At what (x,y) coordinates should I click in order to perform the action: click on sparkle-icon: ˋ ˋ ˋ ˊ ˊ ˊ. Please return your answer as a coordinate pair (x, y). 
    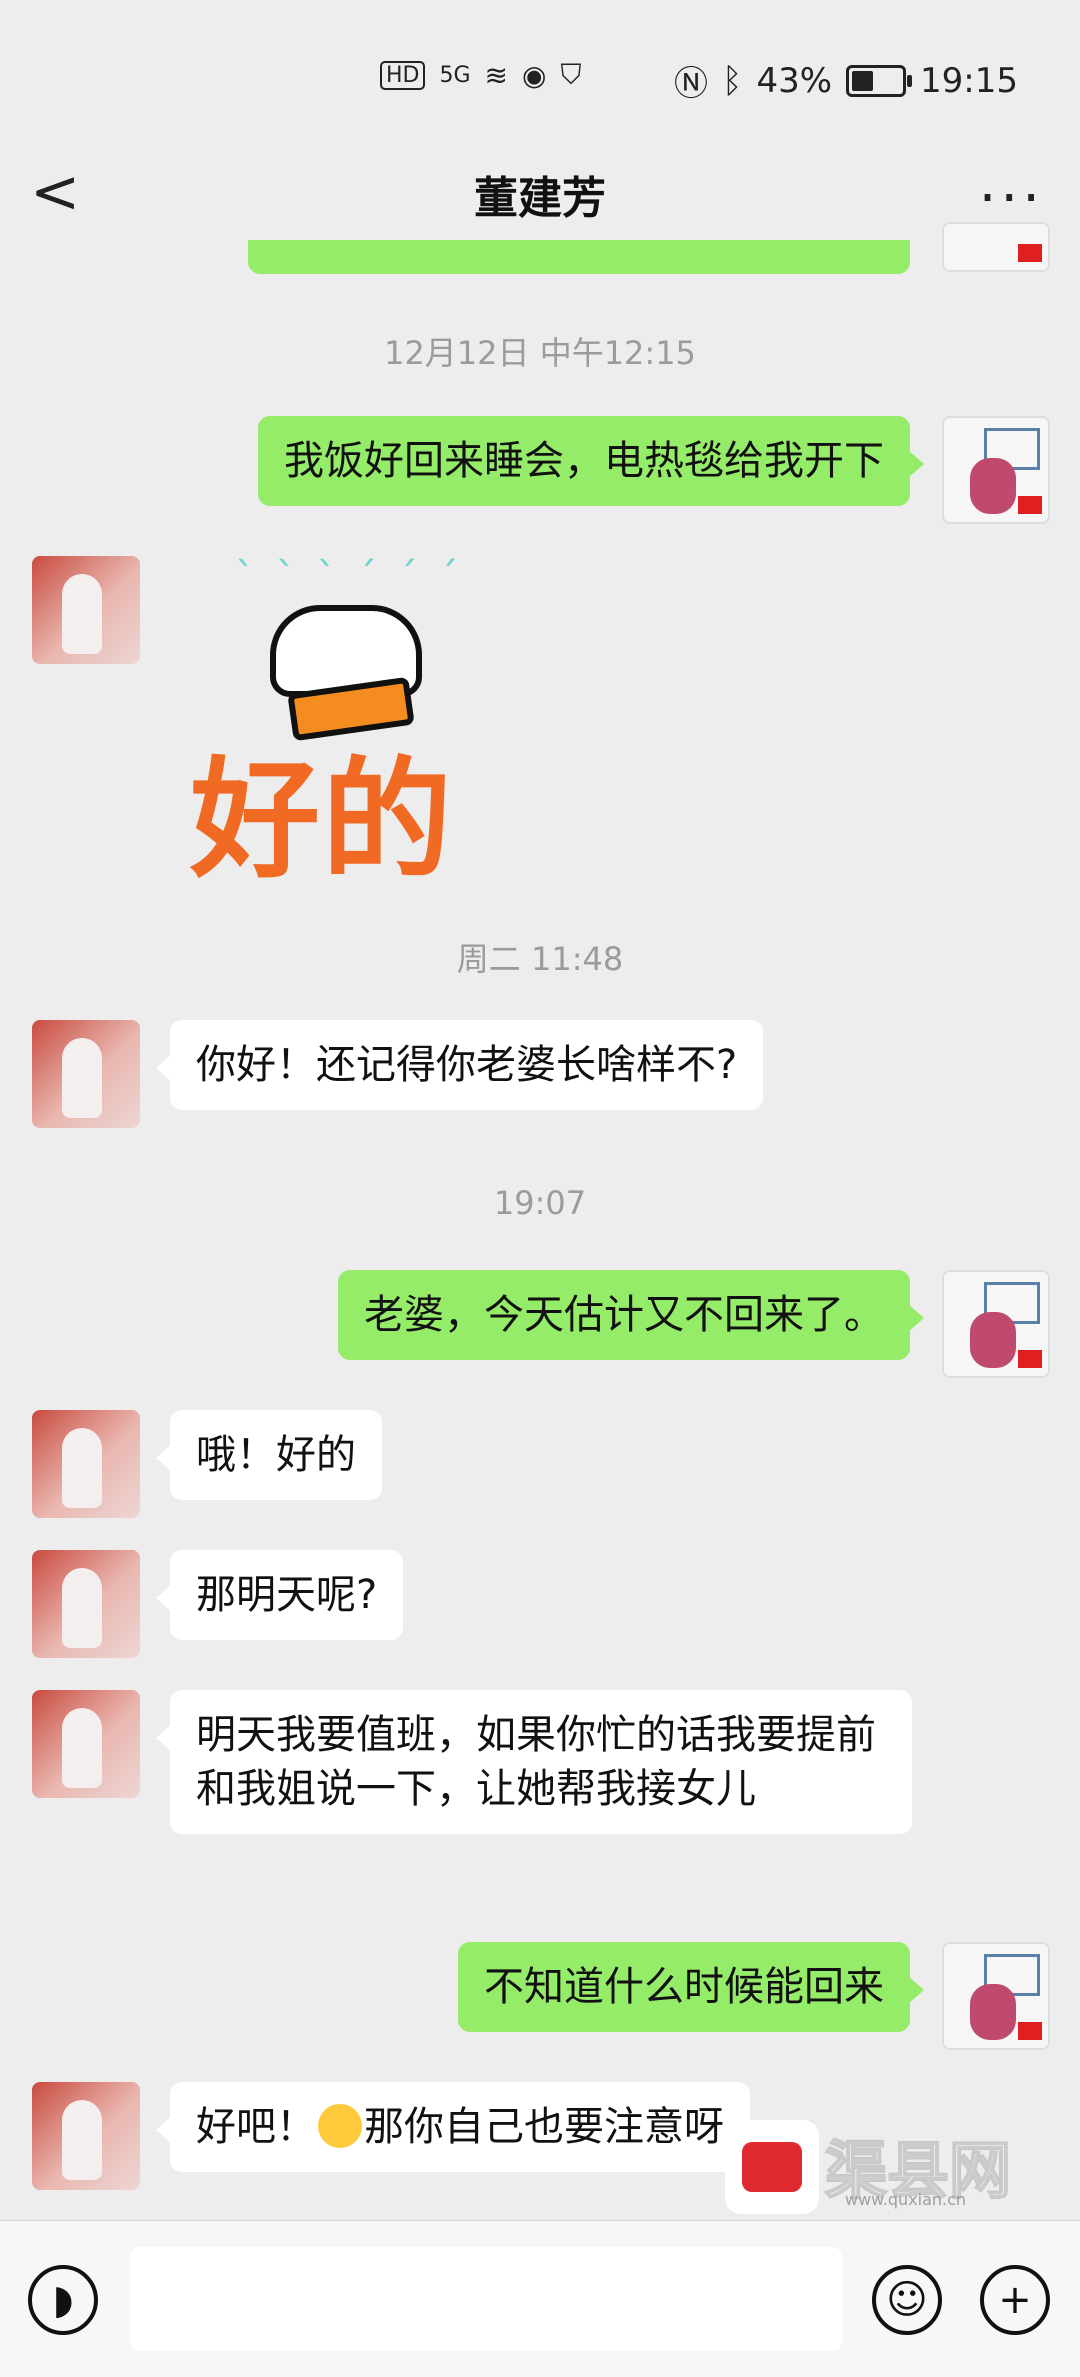
    Looking at the image, I should click on (349, 578).